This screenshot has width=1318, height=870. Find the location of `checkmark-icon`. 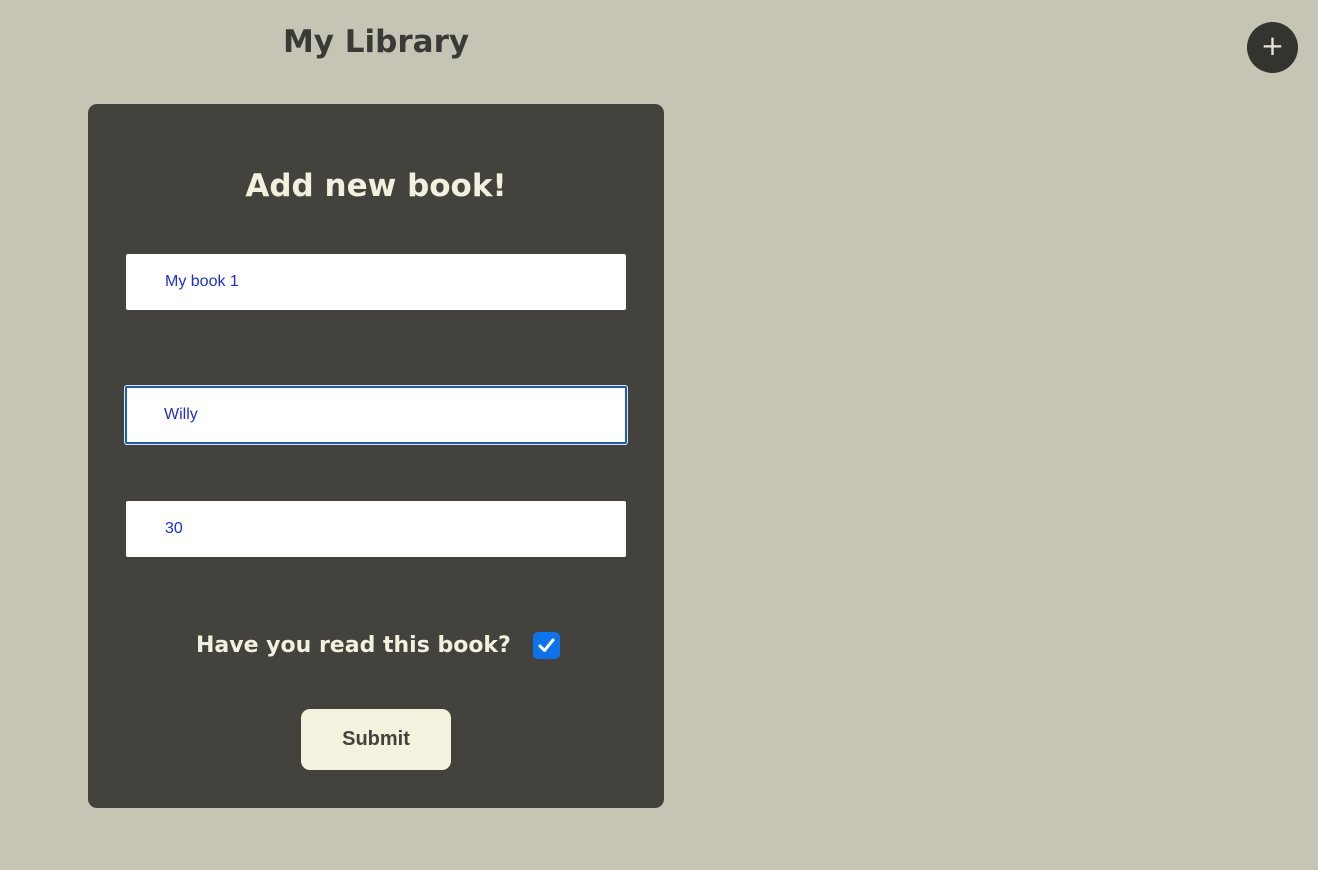

checkmark-icon is located at coordinates (546, 645).